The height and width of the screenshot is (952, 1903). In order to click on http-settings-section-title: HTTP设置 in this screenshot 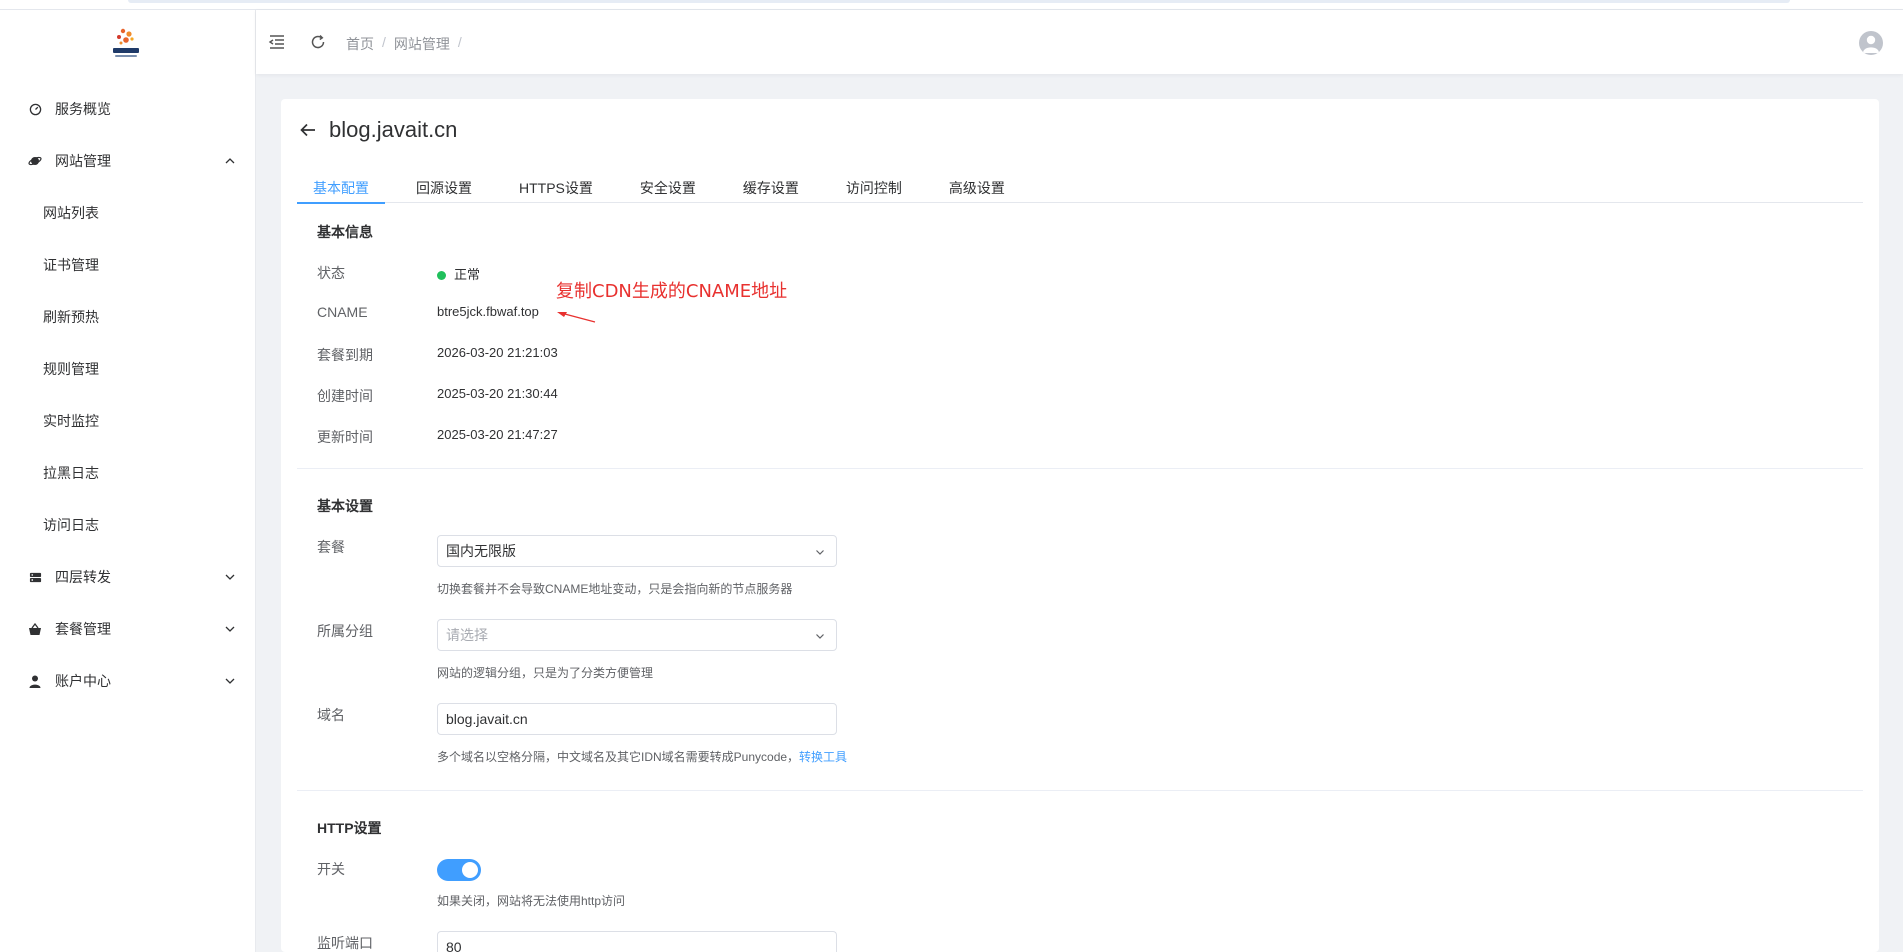, I will do `click(349, 828)`.